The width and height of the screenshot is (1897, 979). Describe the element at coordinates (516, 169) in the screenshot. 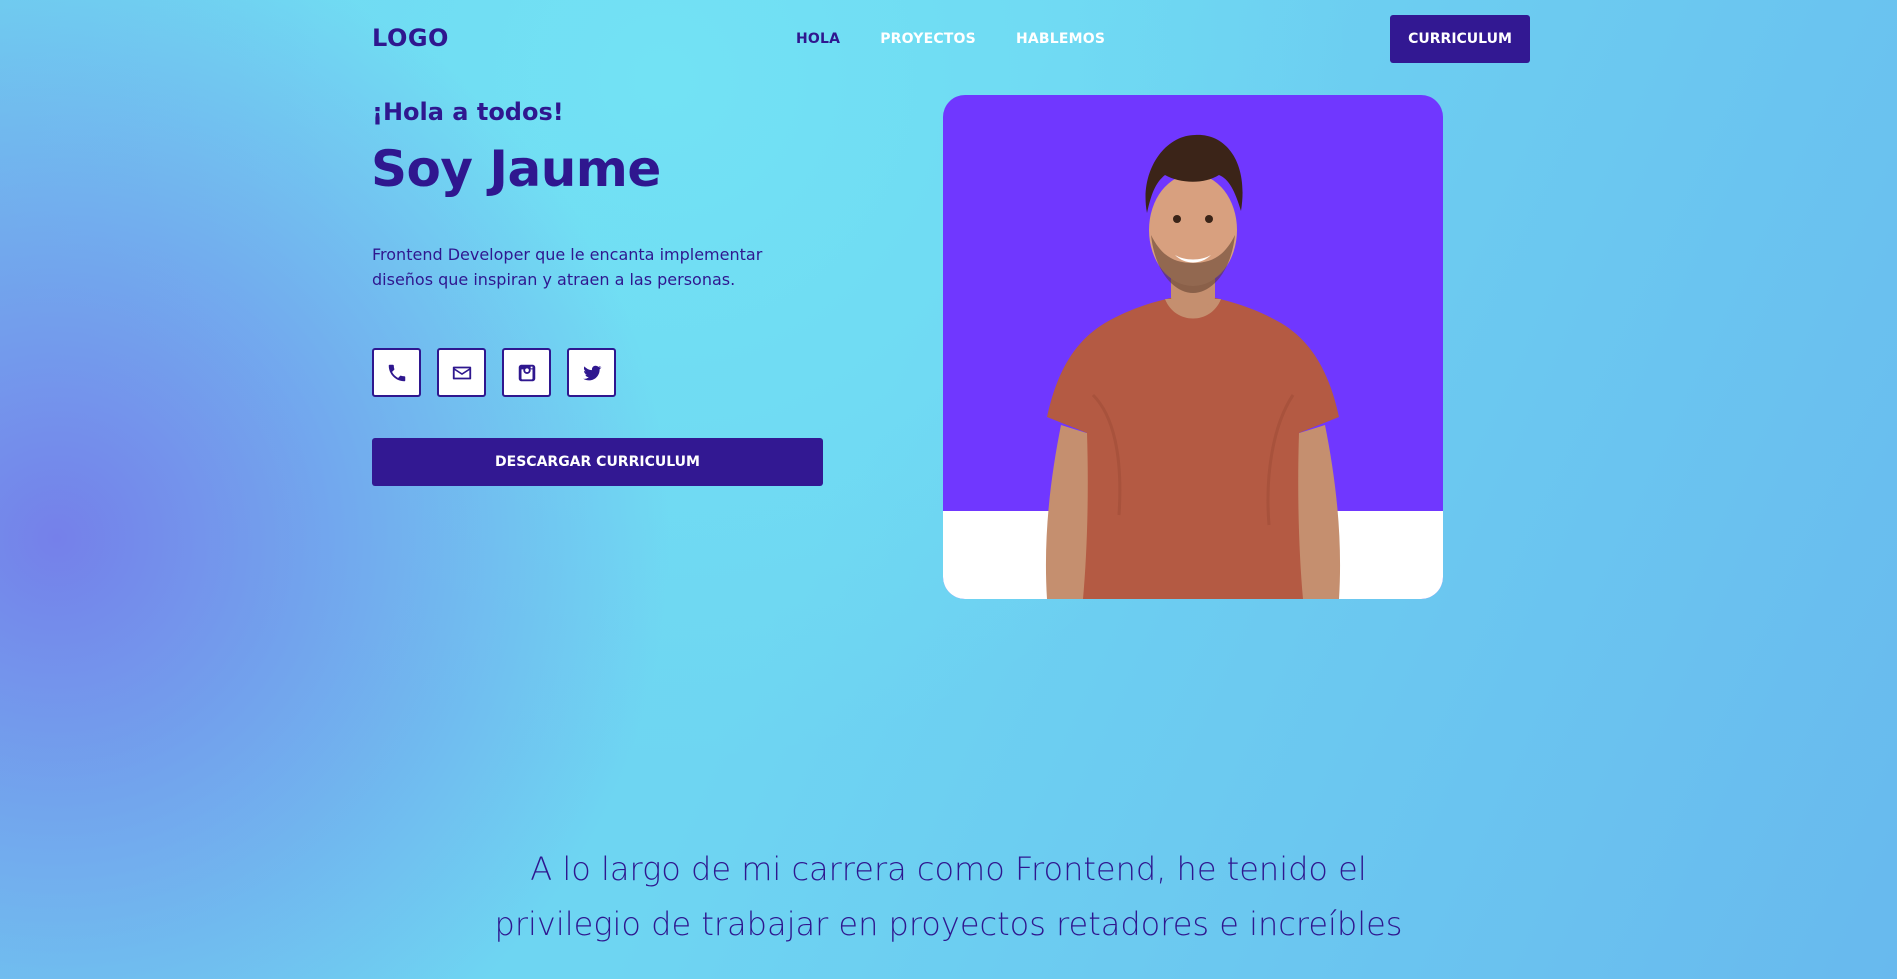

I see `hero-title: Soy Jaume` at that location.